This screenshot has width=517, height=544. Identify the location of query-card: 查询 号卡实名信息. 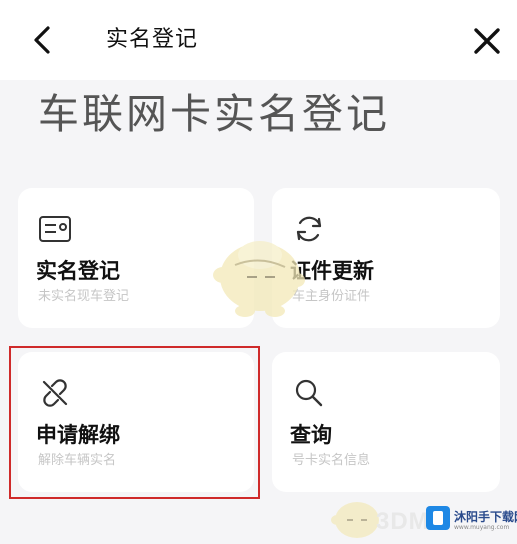
(386, 422).